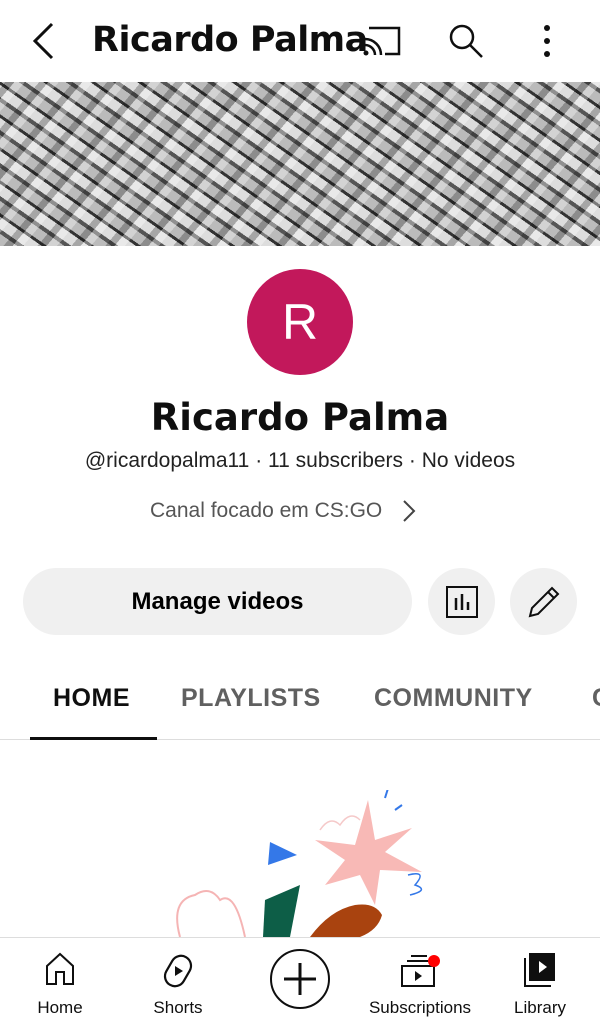 Image resolution: width=600 pixels, height=1027 pixels. I want to click on more-icon, so click(547, 41).